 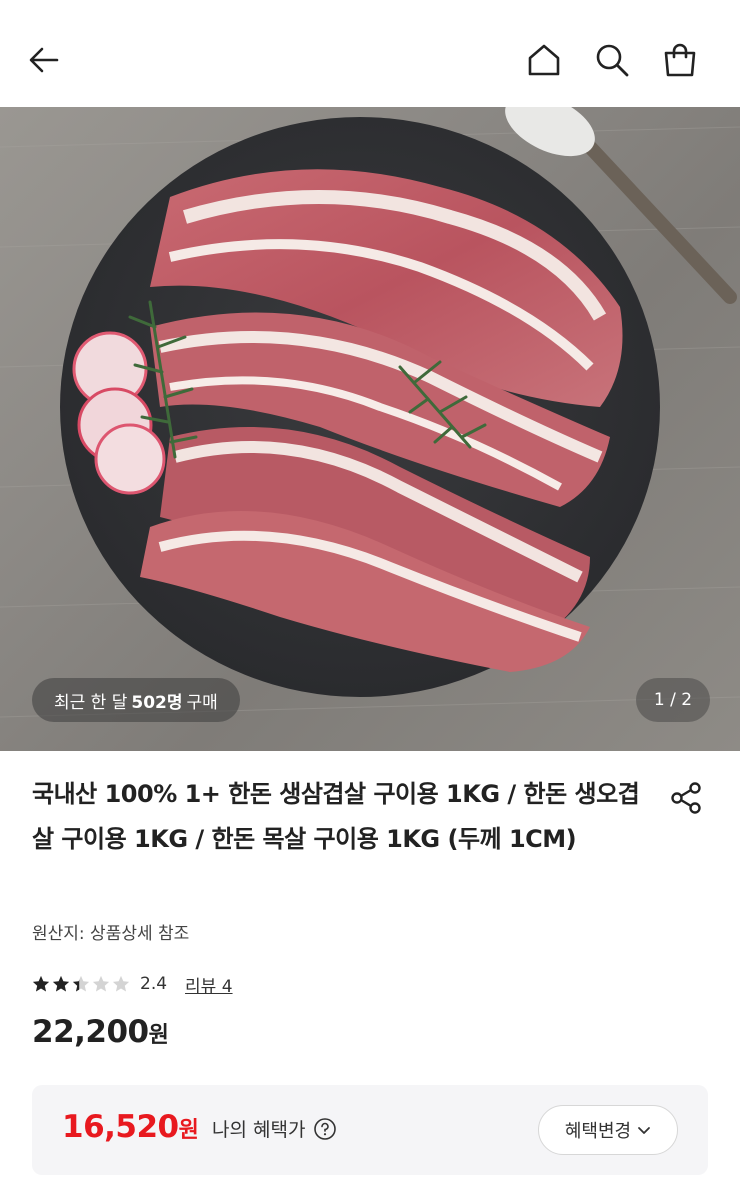 What do you see at coordinates (157, 702) in the screenshot?
I see `buyers-count: 502명` at bounding box center [157, 702].